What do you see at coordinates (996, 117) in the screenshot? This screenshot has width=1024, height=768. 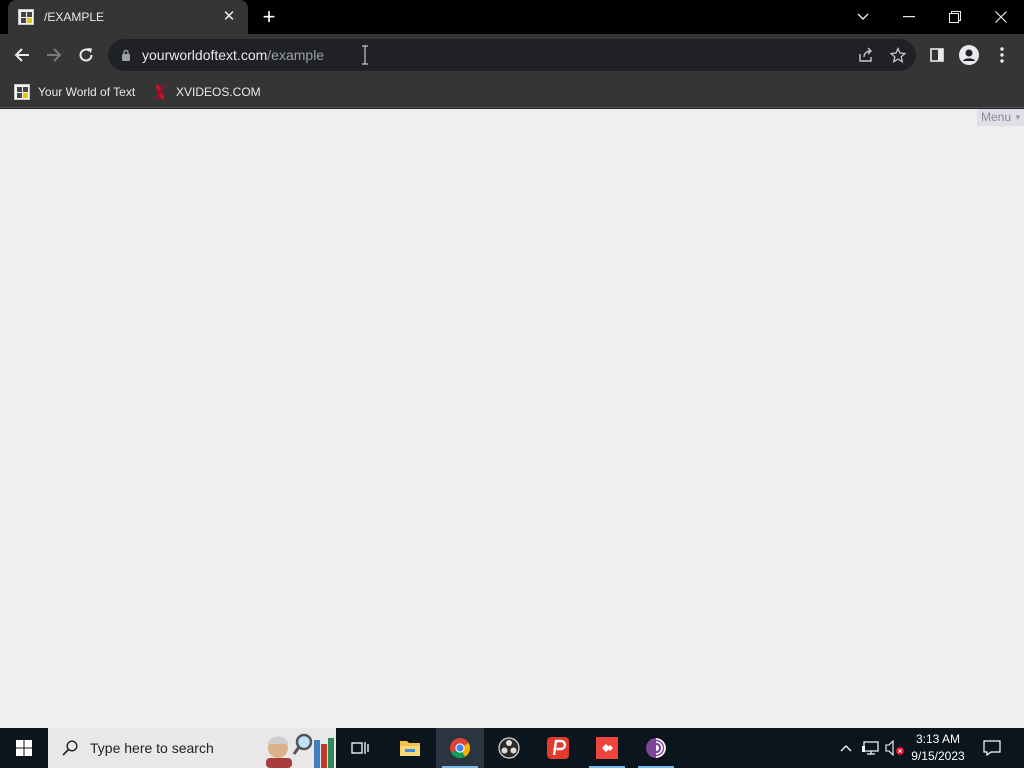 I see `menu-label: Menu` at bounding box center [996, 117].